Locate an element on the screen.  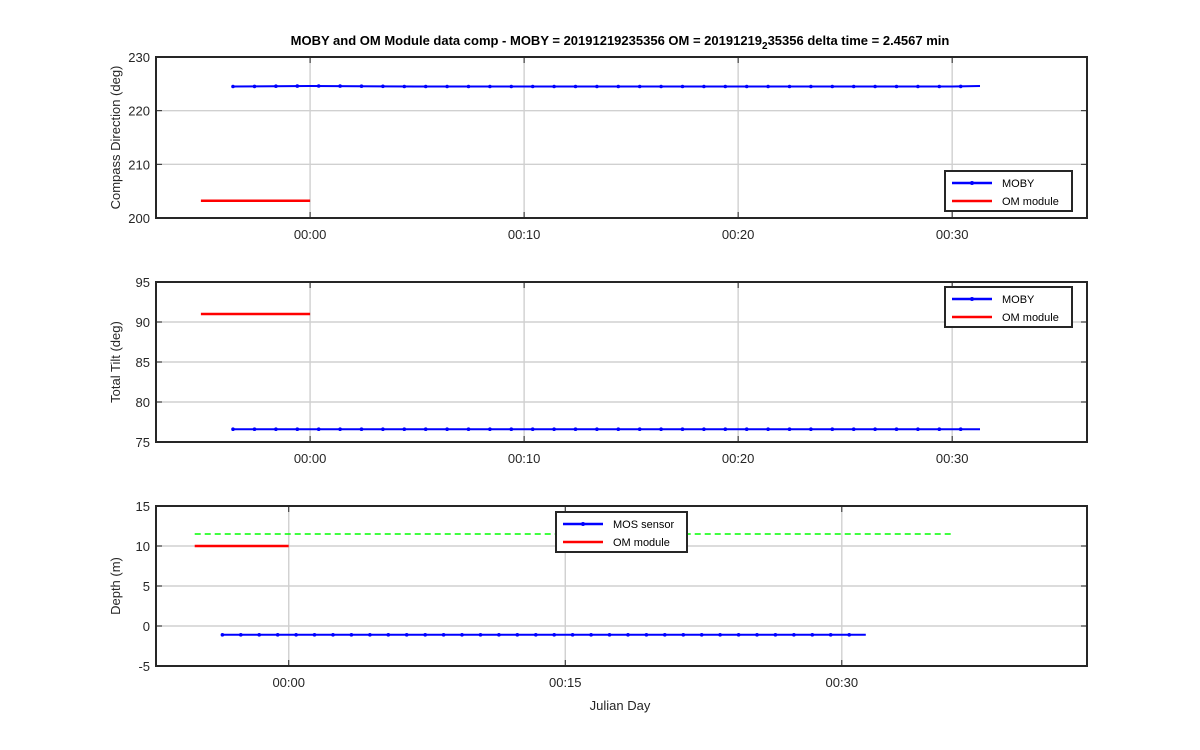
chart-title-tail: 35356 delta time = 2.4567 min is located at coordinates (859, 40).